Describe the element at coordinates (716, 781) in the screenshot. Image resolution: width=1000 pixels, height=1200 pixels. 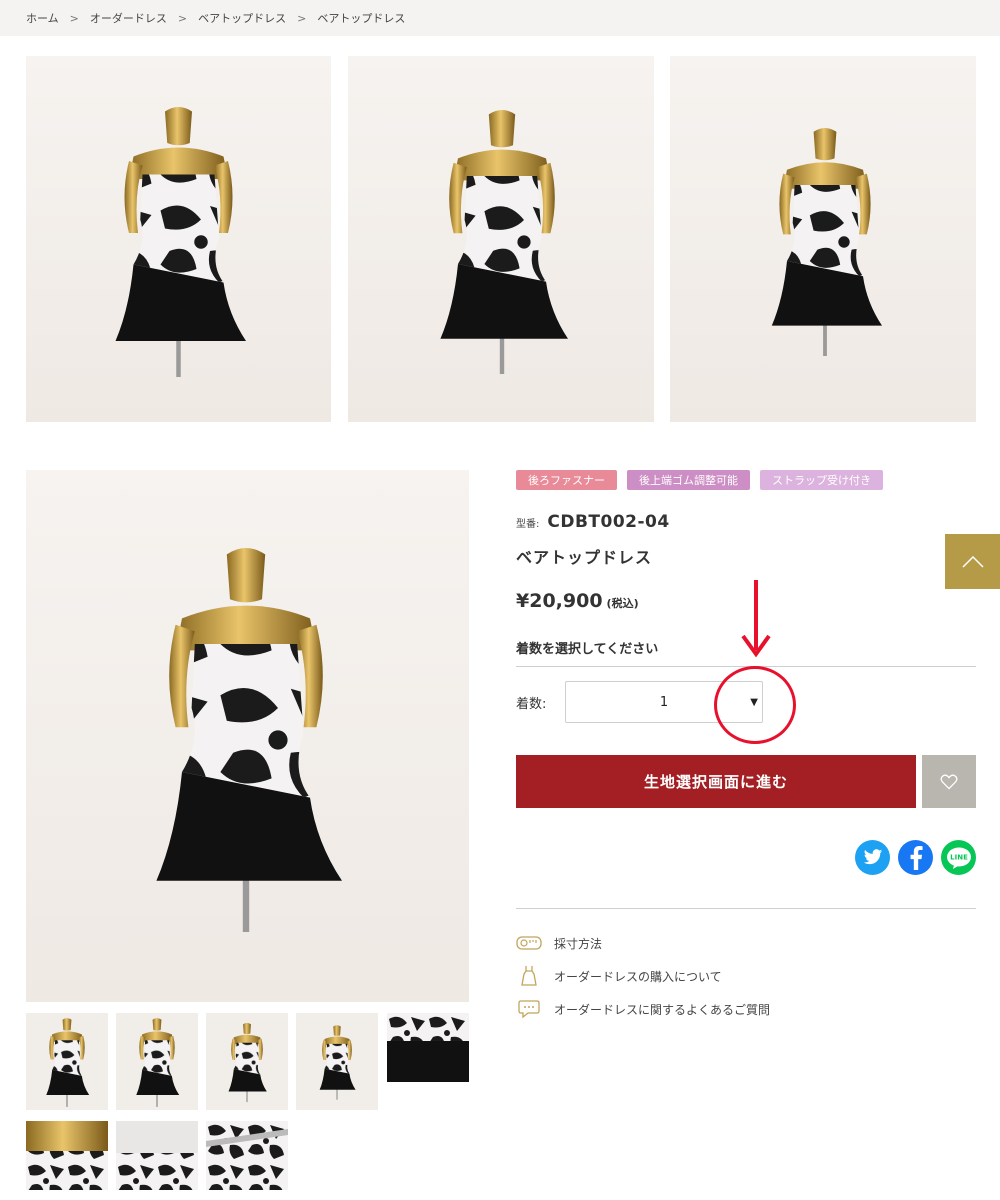
I see `proceed-to-fabric-button: 生地選択画面に進む` at that location.